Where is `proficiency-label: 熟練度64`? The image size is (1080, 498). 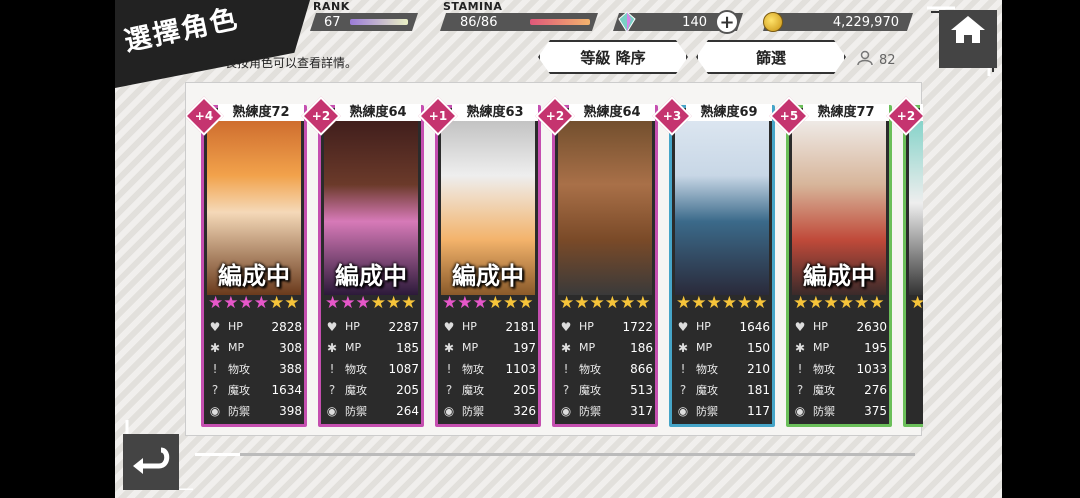
proficiency-label: 熟練度64 is located at coordinates (612, 112).